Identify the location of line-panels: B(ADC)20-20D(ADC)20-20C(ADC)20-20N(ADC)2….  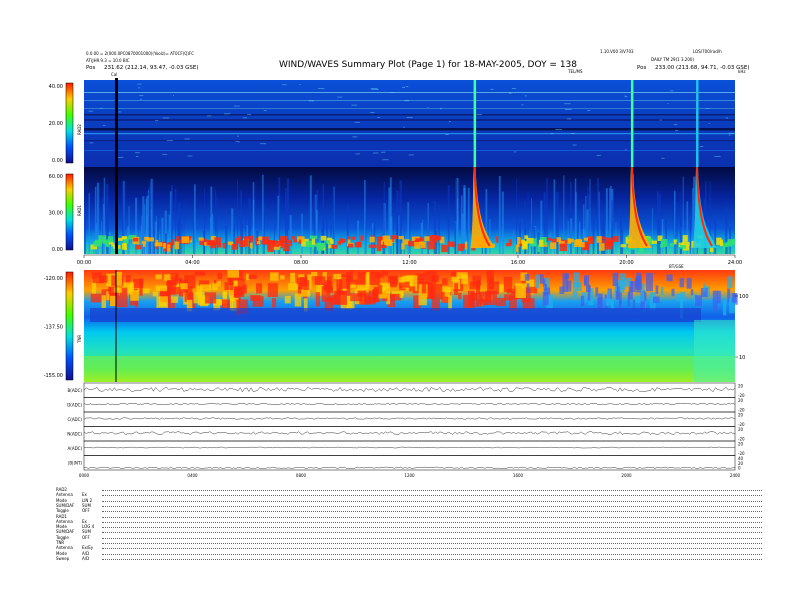
(406, 426).